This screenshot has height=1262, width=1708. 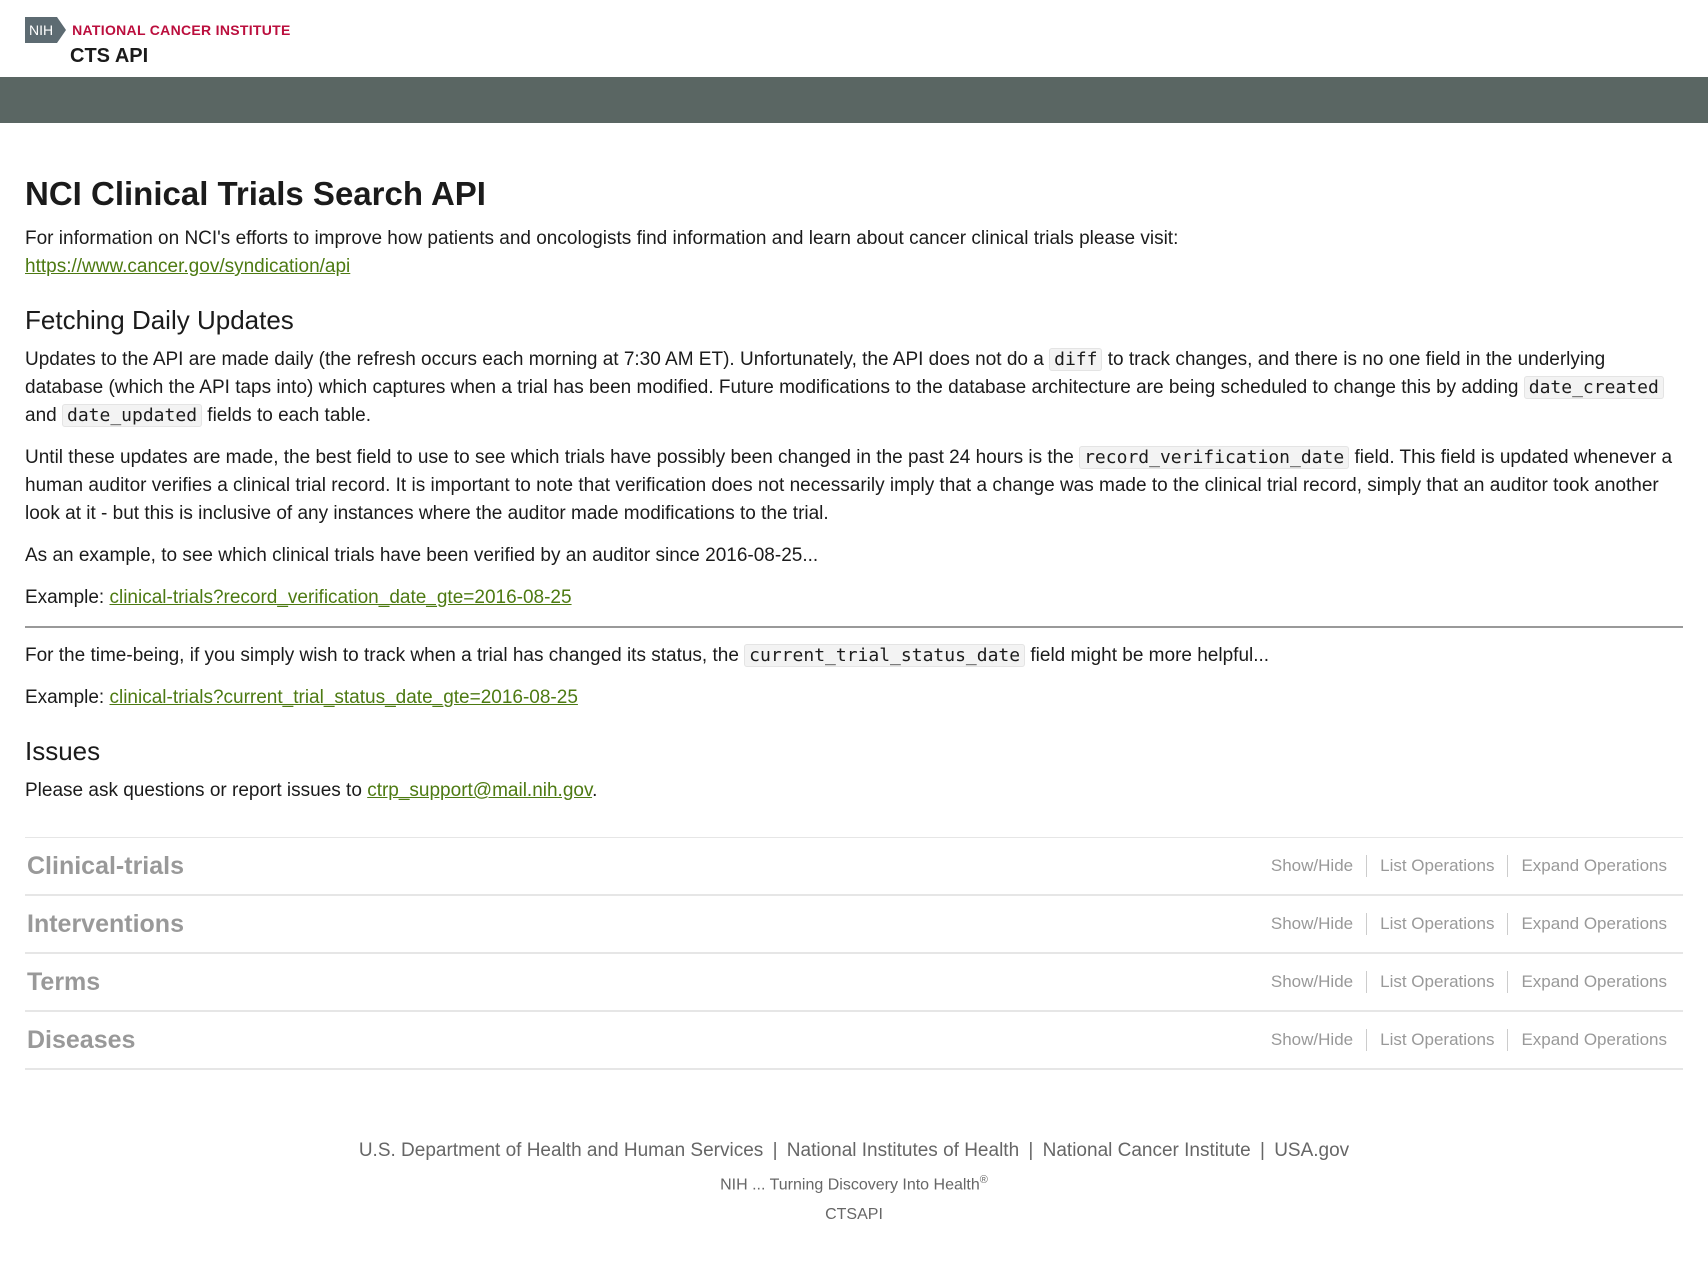 What do you see at coordinates (885, 655) in the screenshot?
I see `code-current-trial-status-date: current_trial_status_date` at bounding box center [885, 655].